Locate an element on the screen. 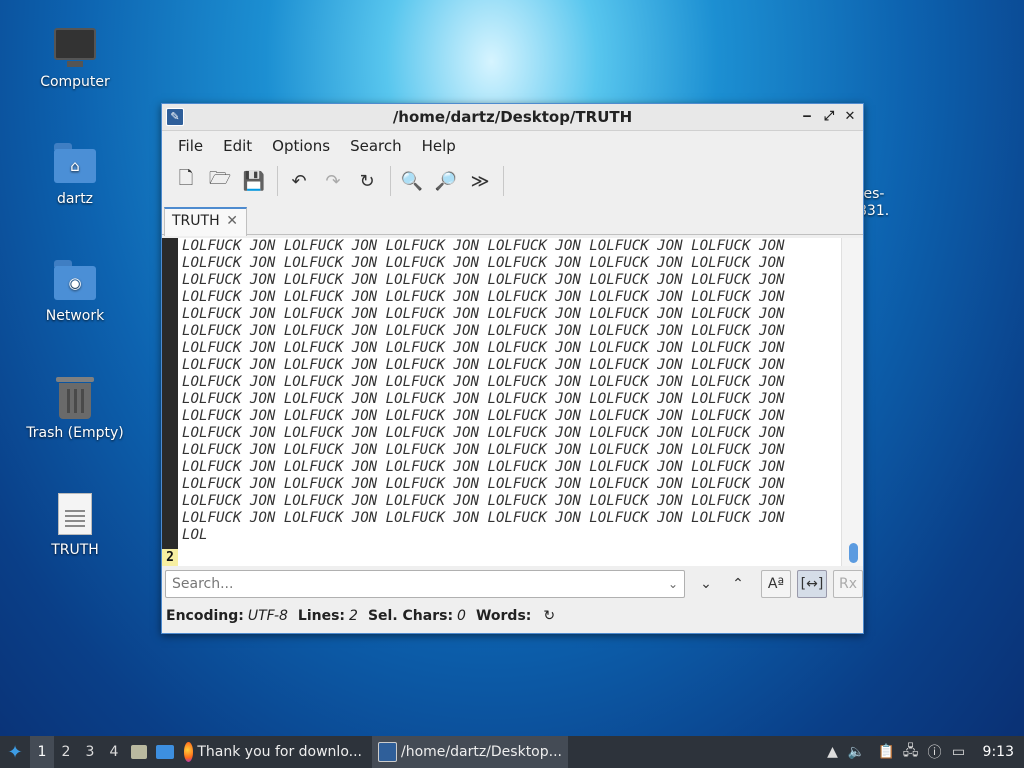 The image size is (1024, 768). desktop-icon-label: Network is located at coordinates (75, 316).